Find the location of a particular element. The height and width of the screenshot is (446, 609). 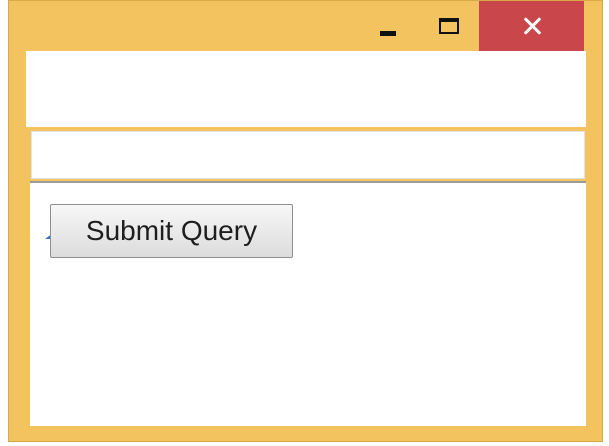

maximize-button is located at coordinates (449, 26).